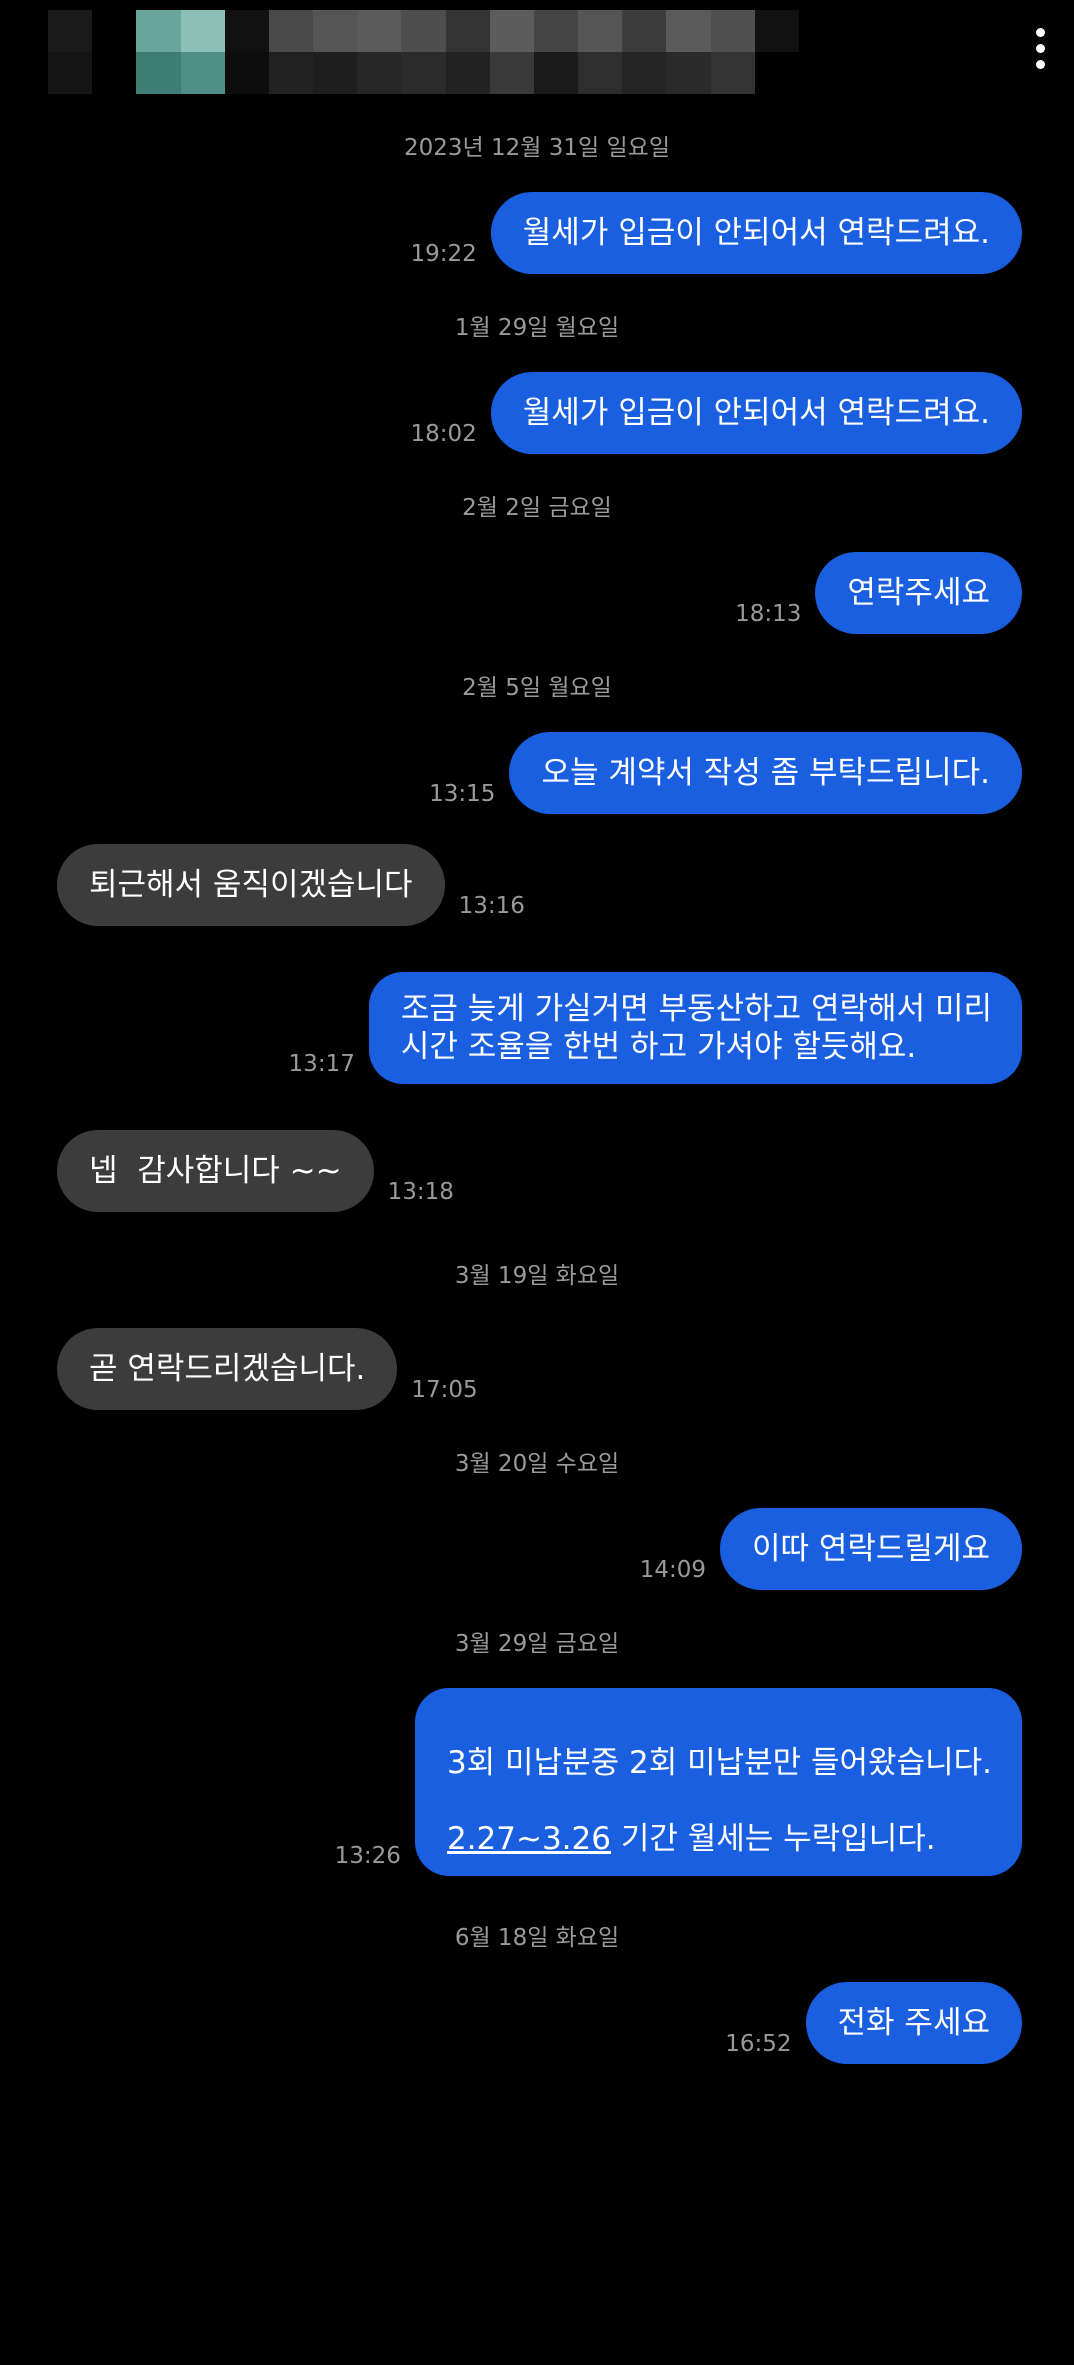 The height and width of the screenshot is (2365, 1074). Describe the element at coordinates (537, 1171) in the screenshot. I see `message-row-incoming: 넵 감사합니다 ~~ 13:18` at that location.